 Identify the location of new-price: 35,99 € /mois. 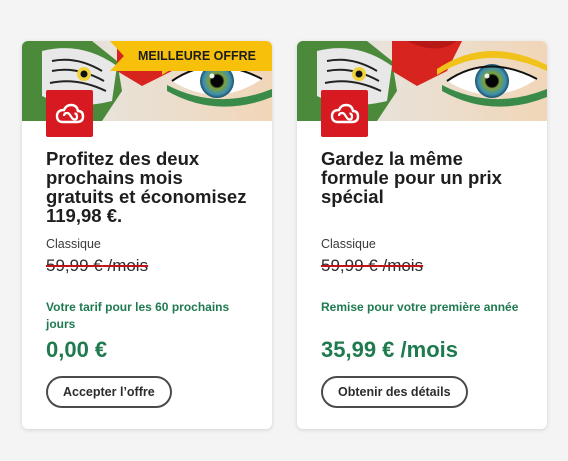
(389, 350).